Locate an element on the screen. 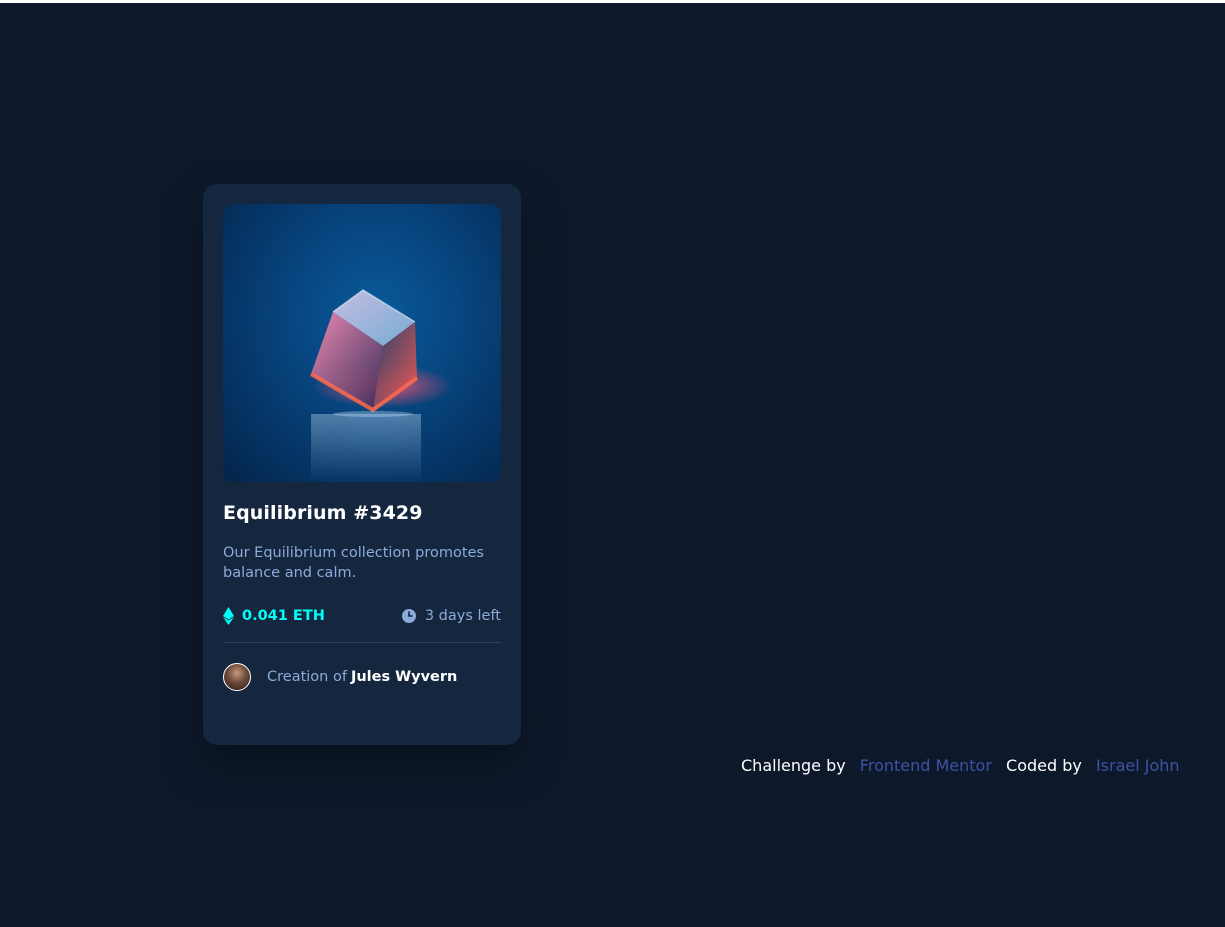  divider is located at coordinates (362, 642).